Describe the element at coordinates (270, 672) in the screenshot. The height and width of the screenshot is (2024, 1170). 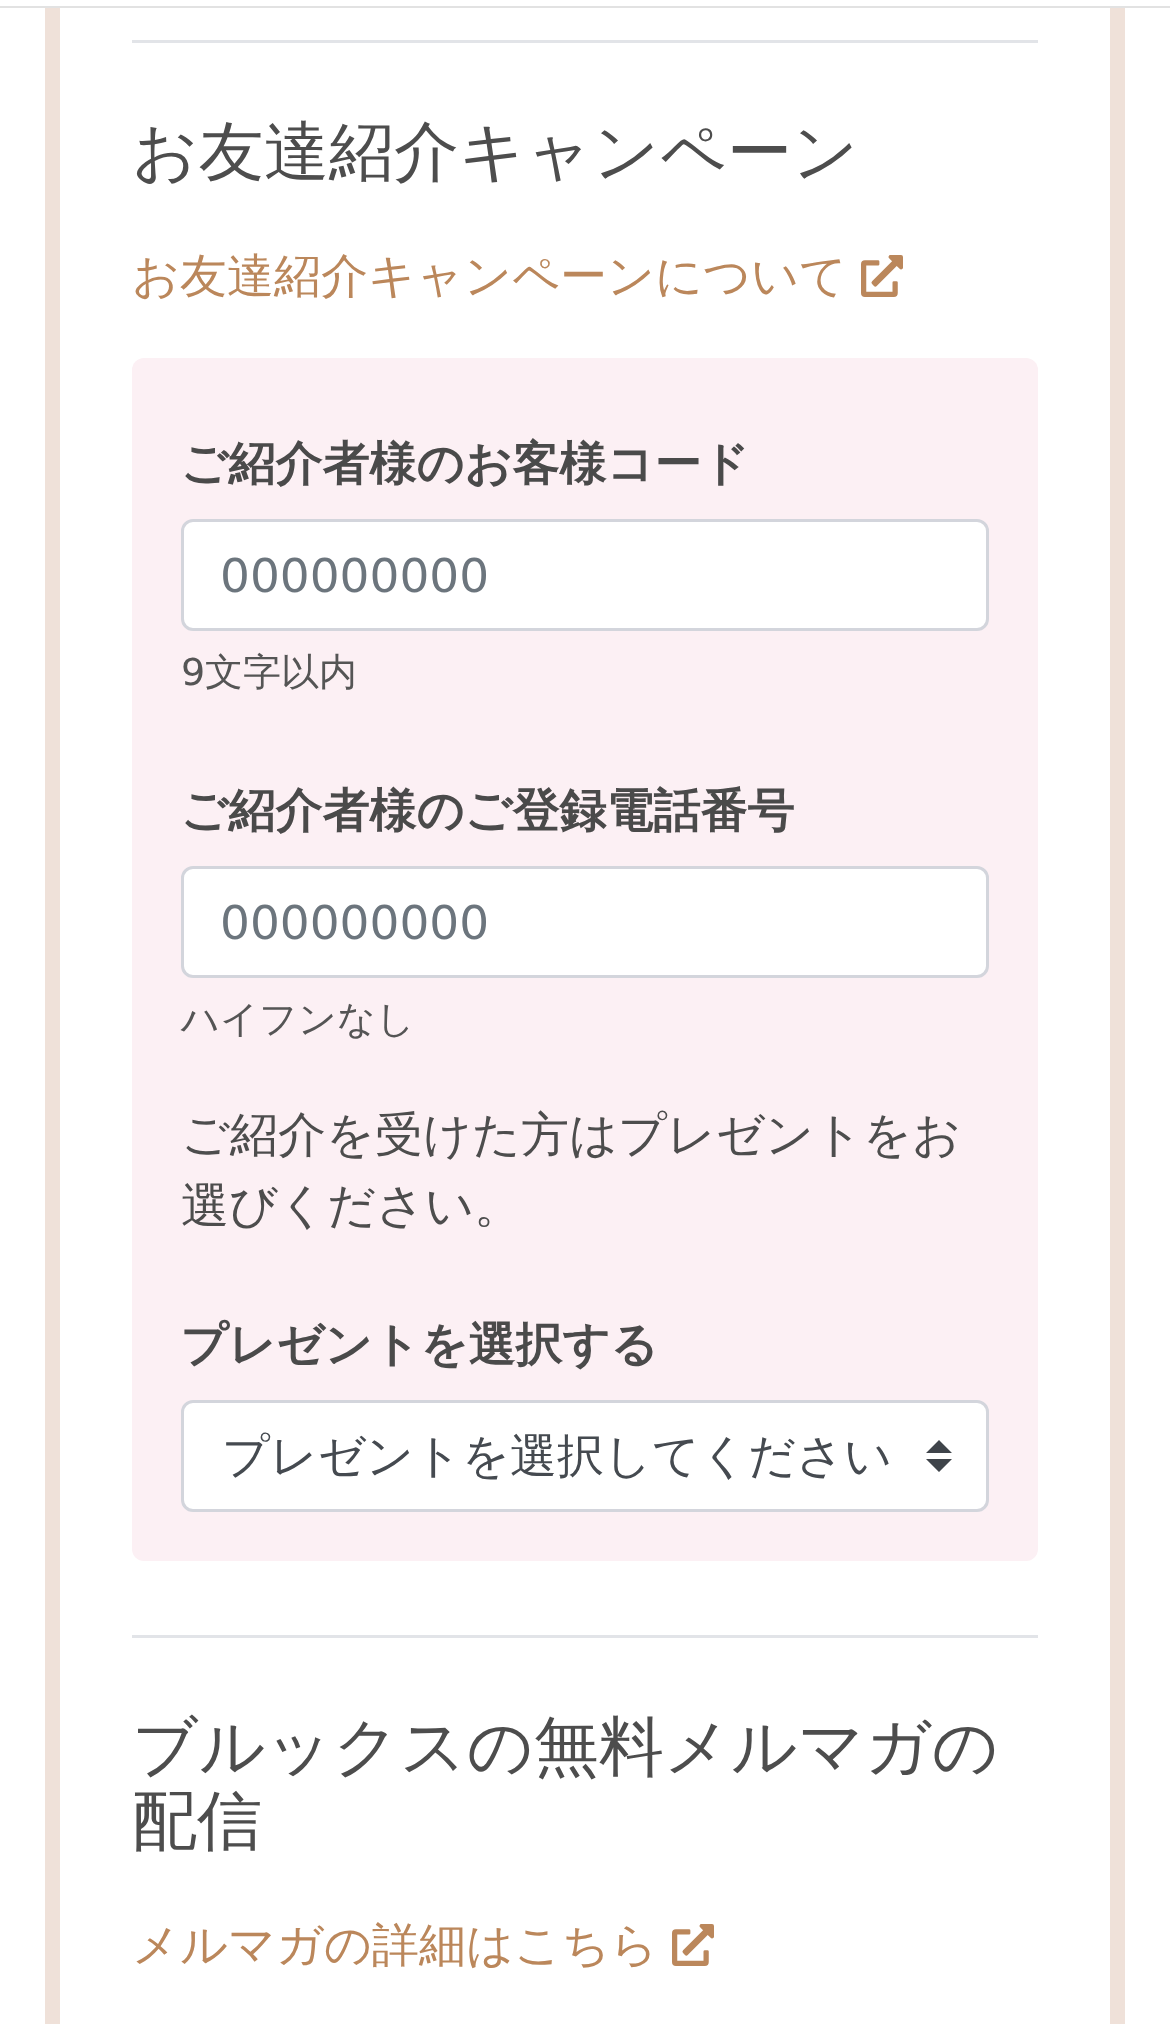
I see `help-text: 9文字以内` at that location.